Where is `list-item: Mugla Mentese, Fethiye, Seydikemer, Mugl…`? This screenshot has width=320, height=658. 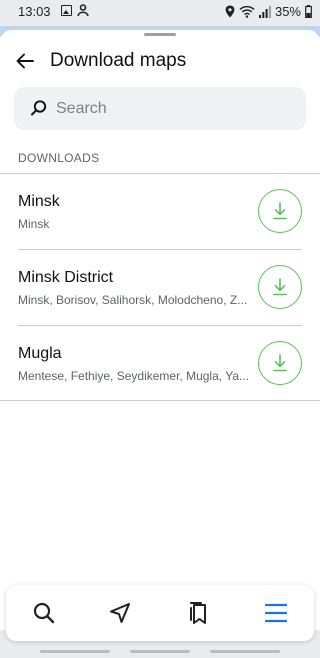 list-item: Mugla Mentese, Fethiye, Seydikemer, Mugl… is located at coordinates (160, 363).